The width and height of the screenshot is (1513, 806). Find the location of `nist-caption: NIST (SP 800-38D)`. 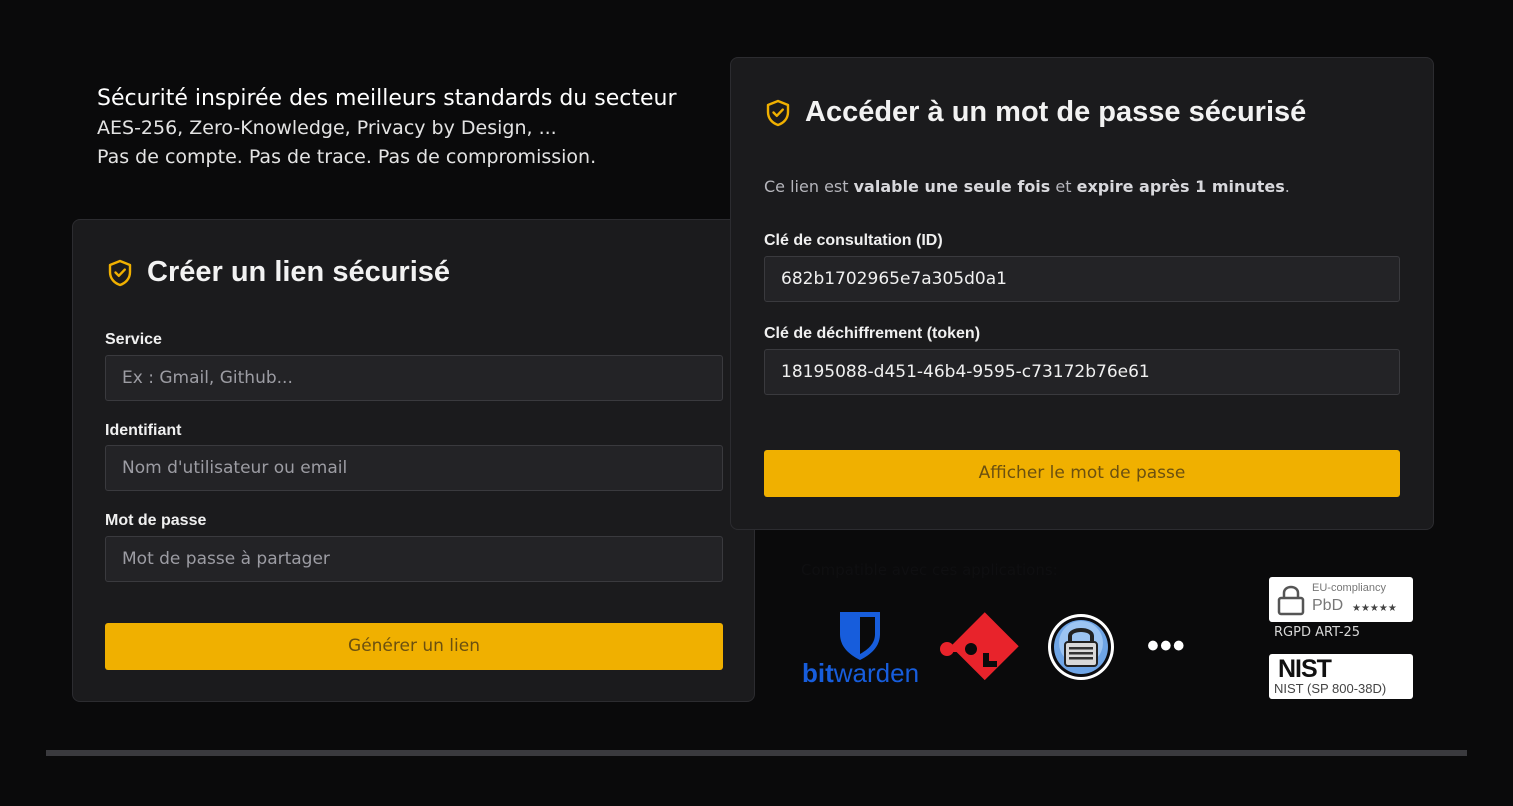

nist-caption: NIST (SP 800-38D) is located at coordinates (1330, 688).